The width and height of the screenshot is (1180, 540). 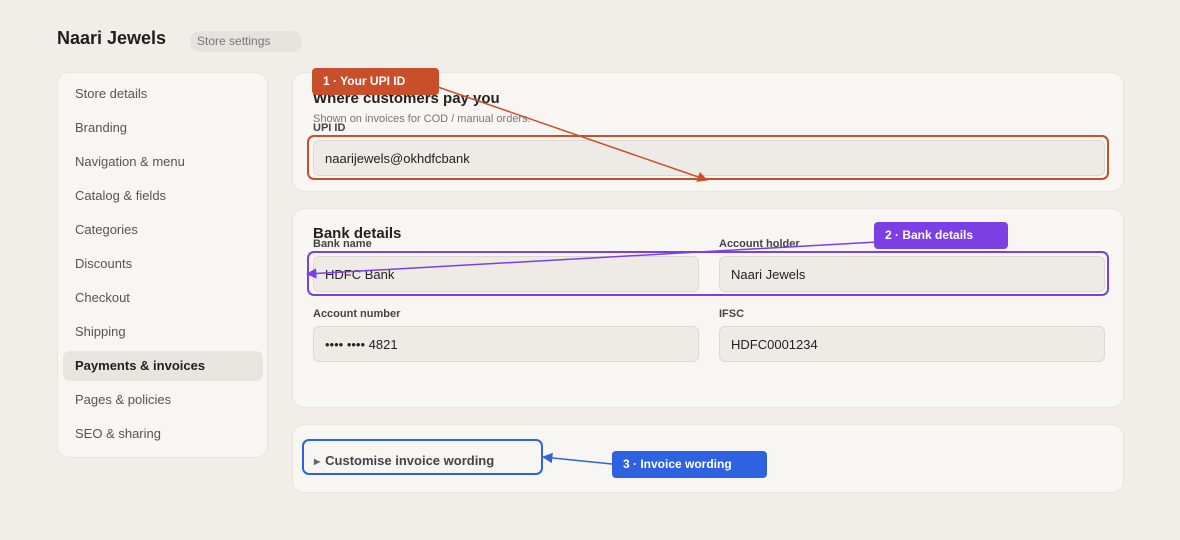 I want to click on sidebar-item-navigation: Navigation & menu, so click(x=163, y=162).